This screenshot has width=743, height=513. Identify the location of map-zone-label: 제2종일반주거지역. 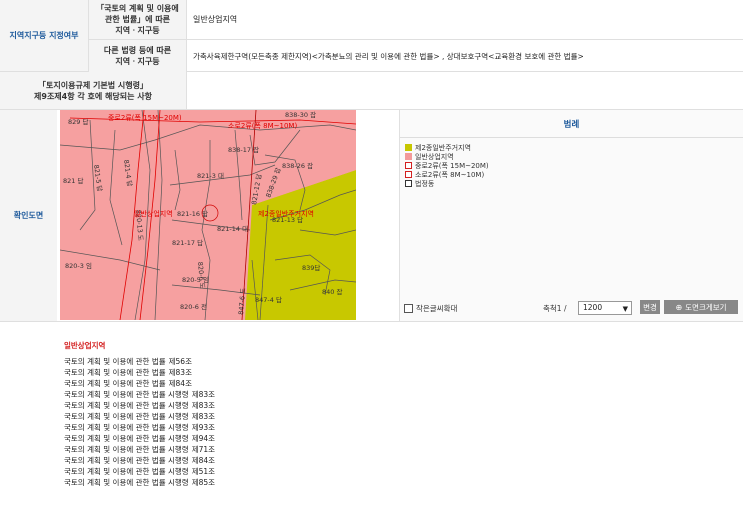
(286, 213).